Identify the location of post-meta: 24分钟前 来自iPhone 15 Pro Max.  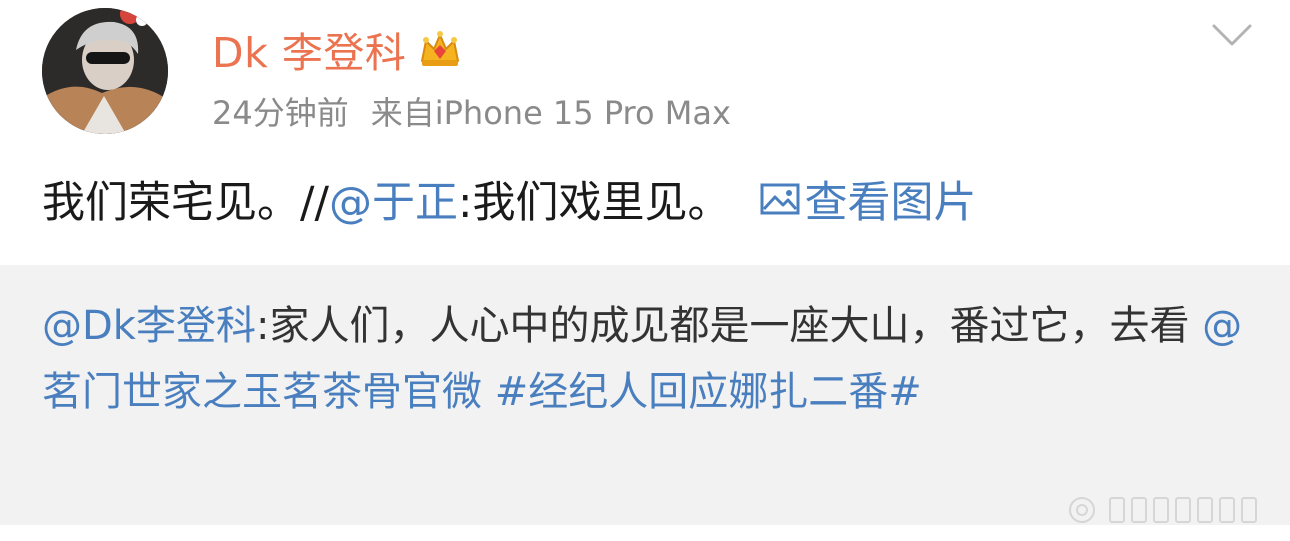
(471, 111).